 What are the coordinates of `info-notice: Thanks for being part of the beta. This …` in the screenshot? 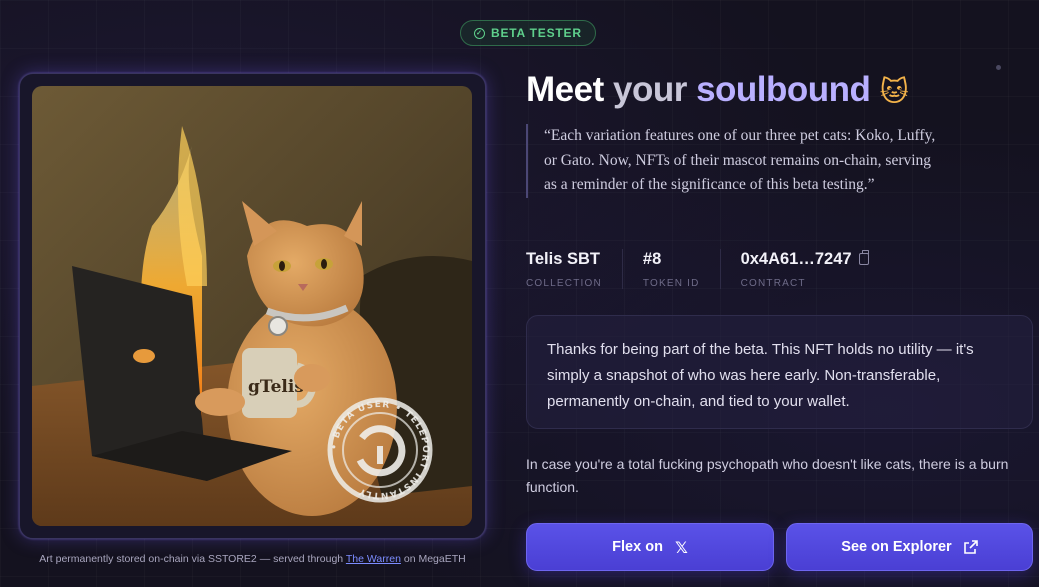 It's located at (779, 372).